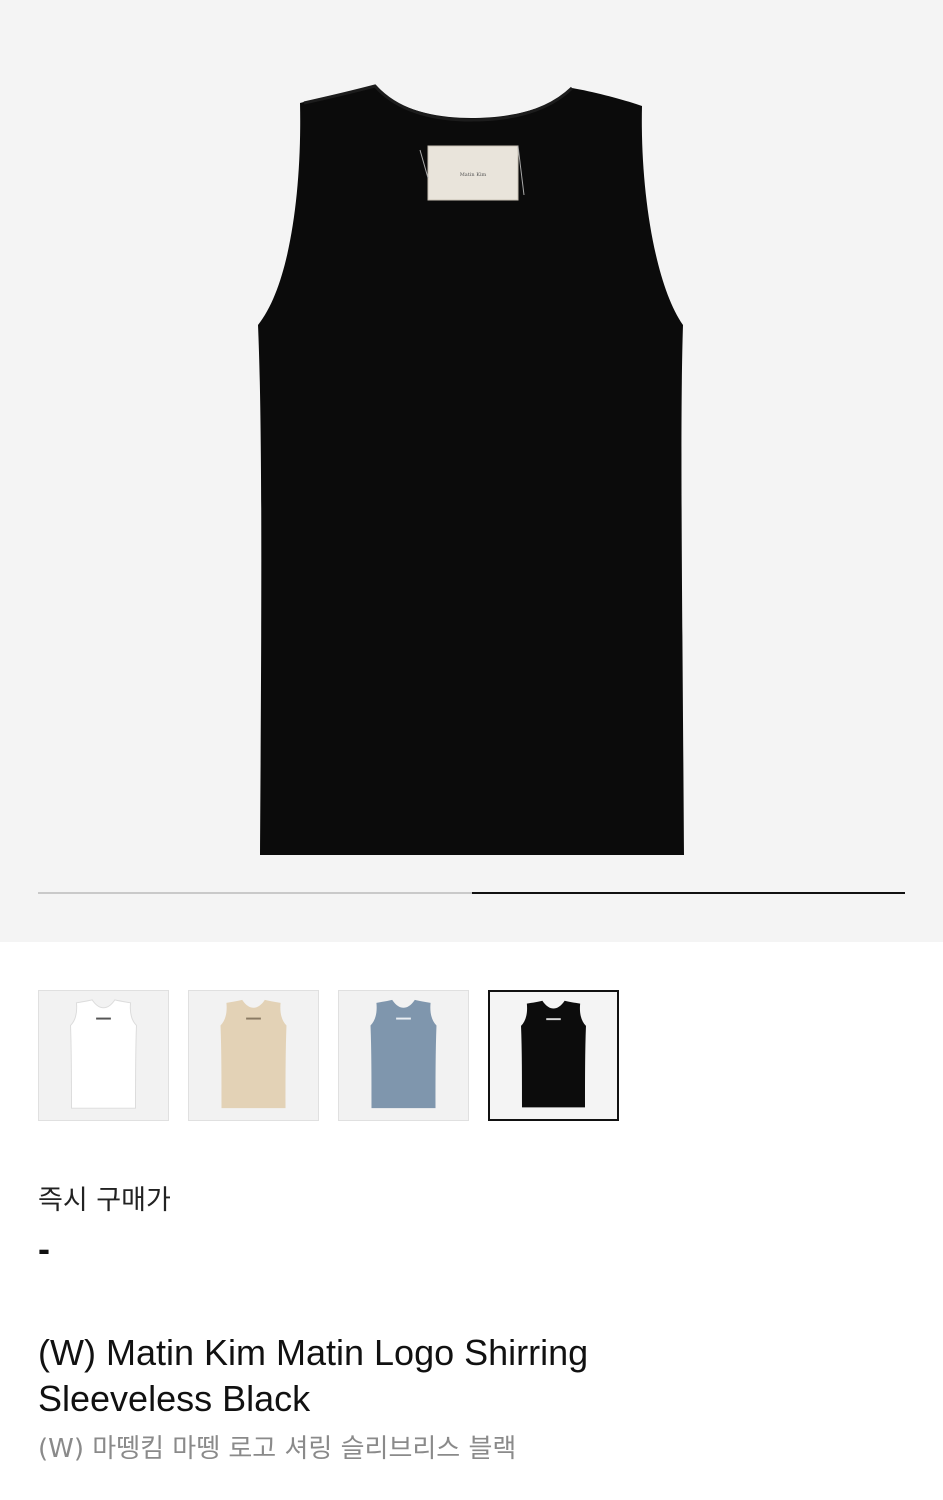  I want to click on thumbnail-blue, so click(403, 1055).